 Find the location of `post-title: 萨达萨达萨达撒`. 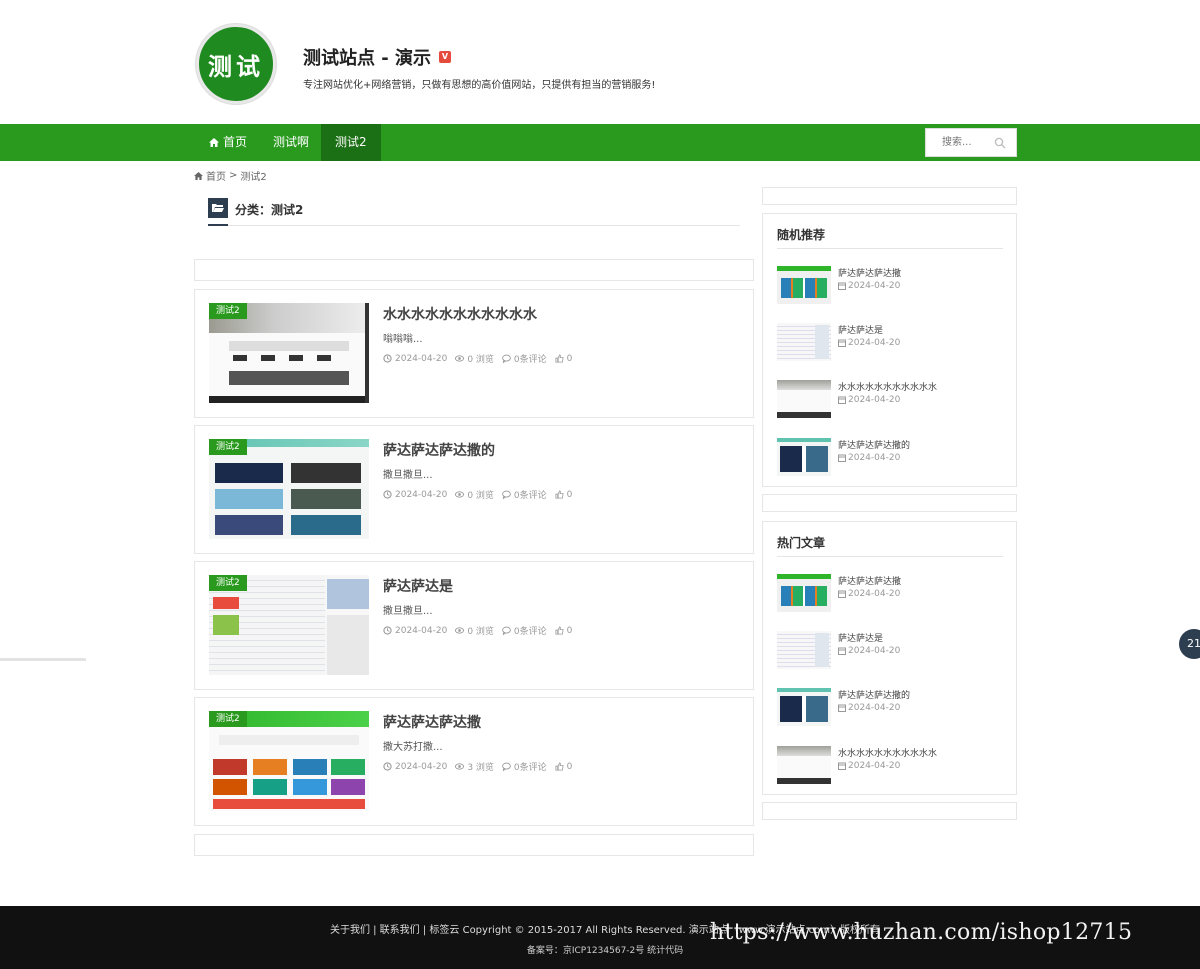

post-title: 萨达萨达萨达撒 is located at coordinates (432, 722).